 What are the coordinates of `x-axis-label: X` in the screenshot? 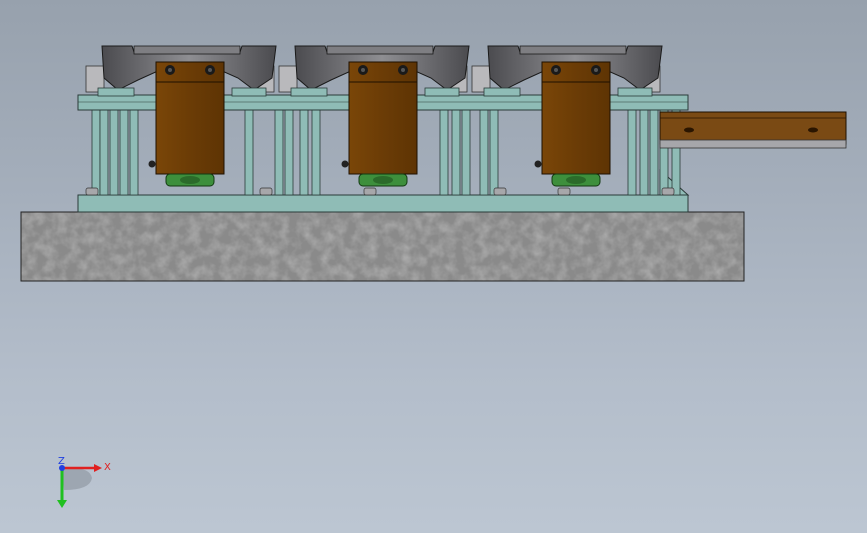 It's located at (107, 467).